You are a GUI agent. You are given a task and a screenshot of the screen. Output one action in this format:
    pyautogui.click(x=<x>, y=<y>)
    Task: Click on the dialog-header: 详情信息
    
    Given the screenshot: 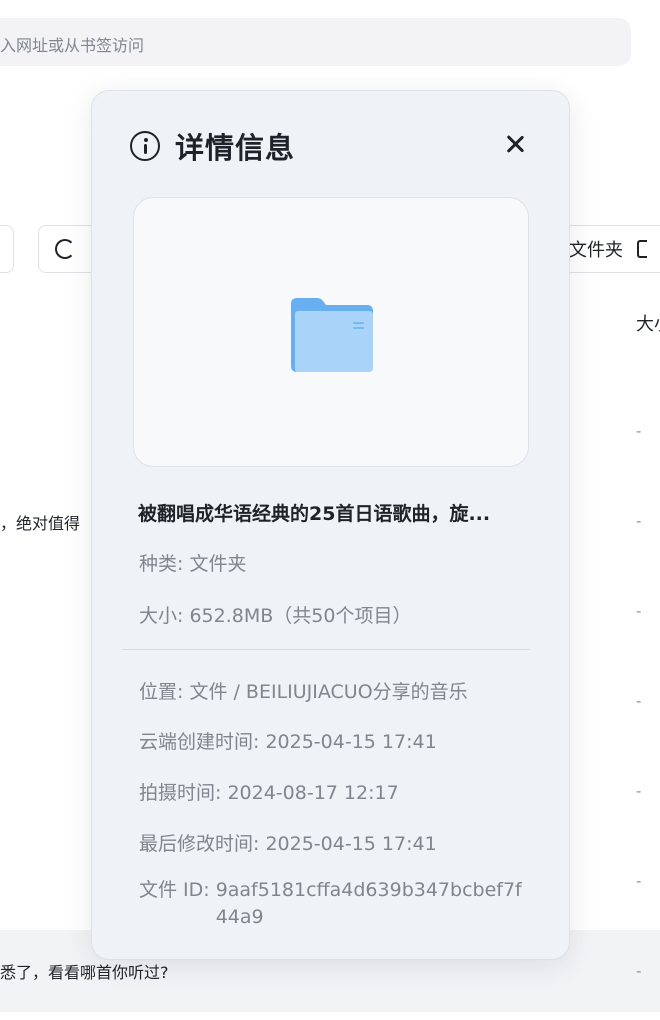 What is the action you would take?
    pyautogui.click(x=212, y=146)
    